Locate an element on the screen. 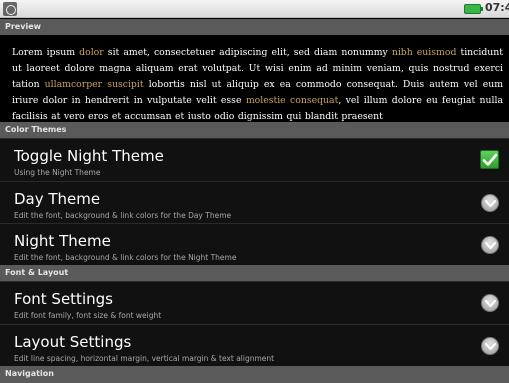 The width and height of the screenshot is (509, 383). pref-title: Font Settings is located at coordinates (63, 299).